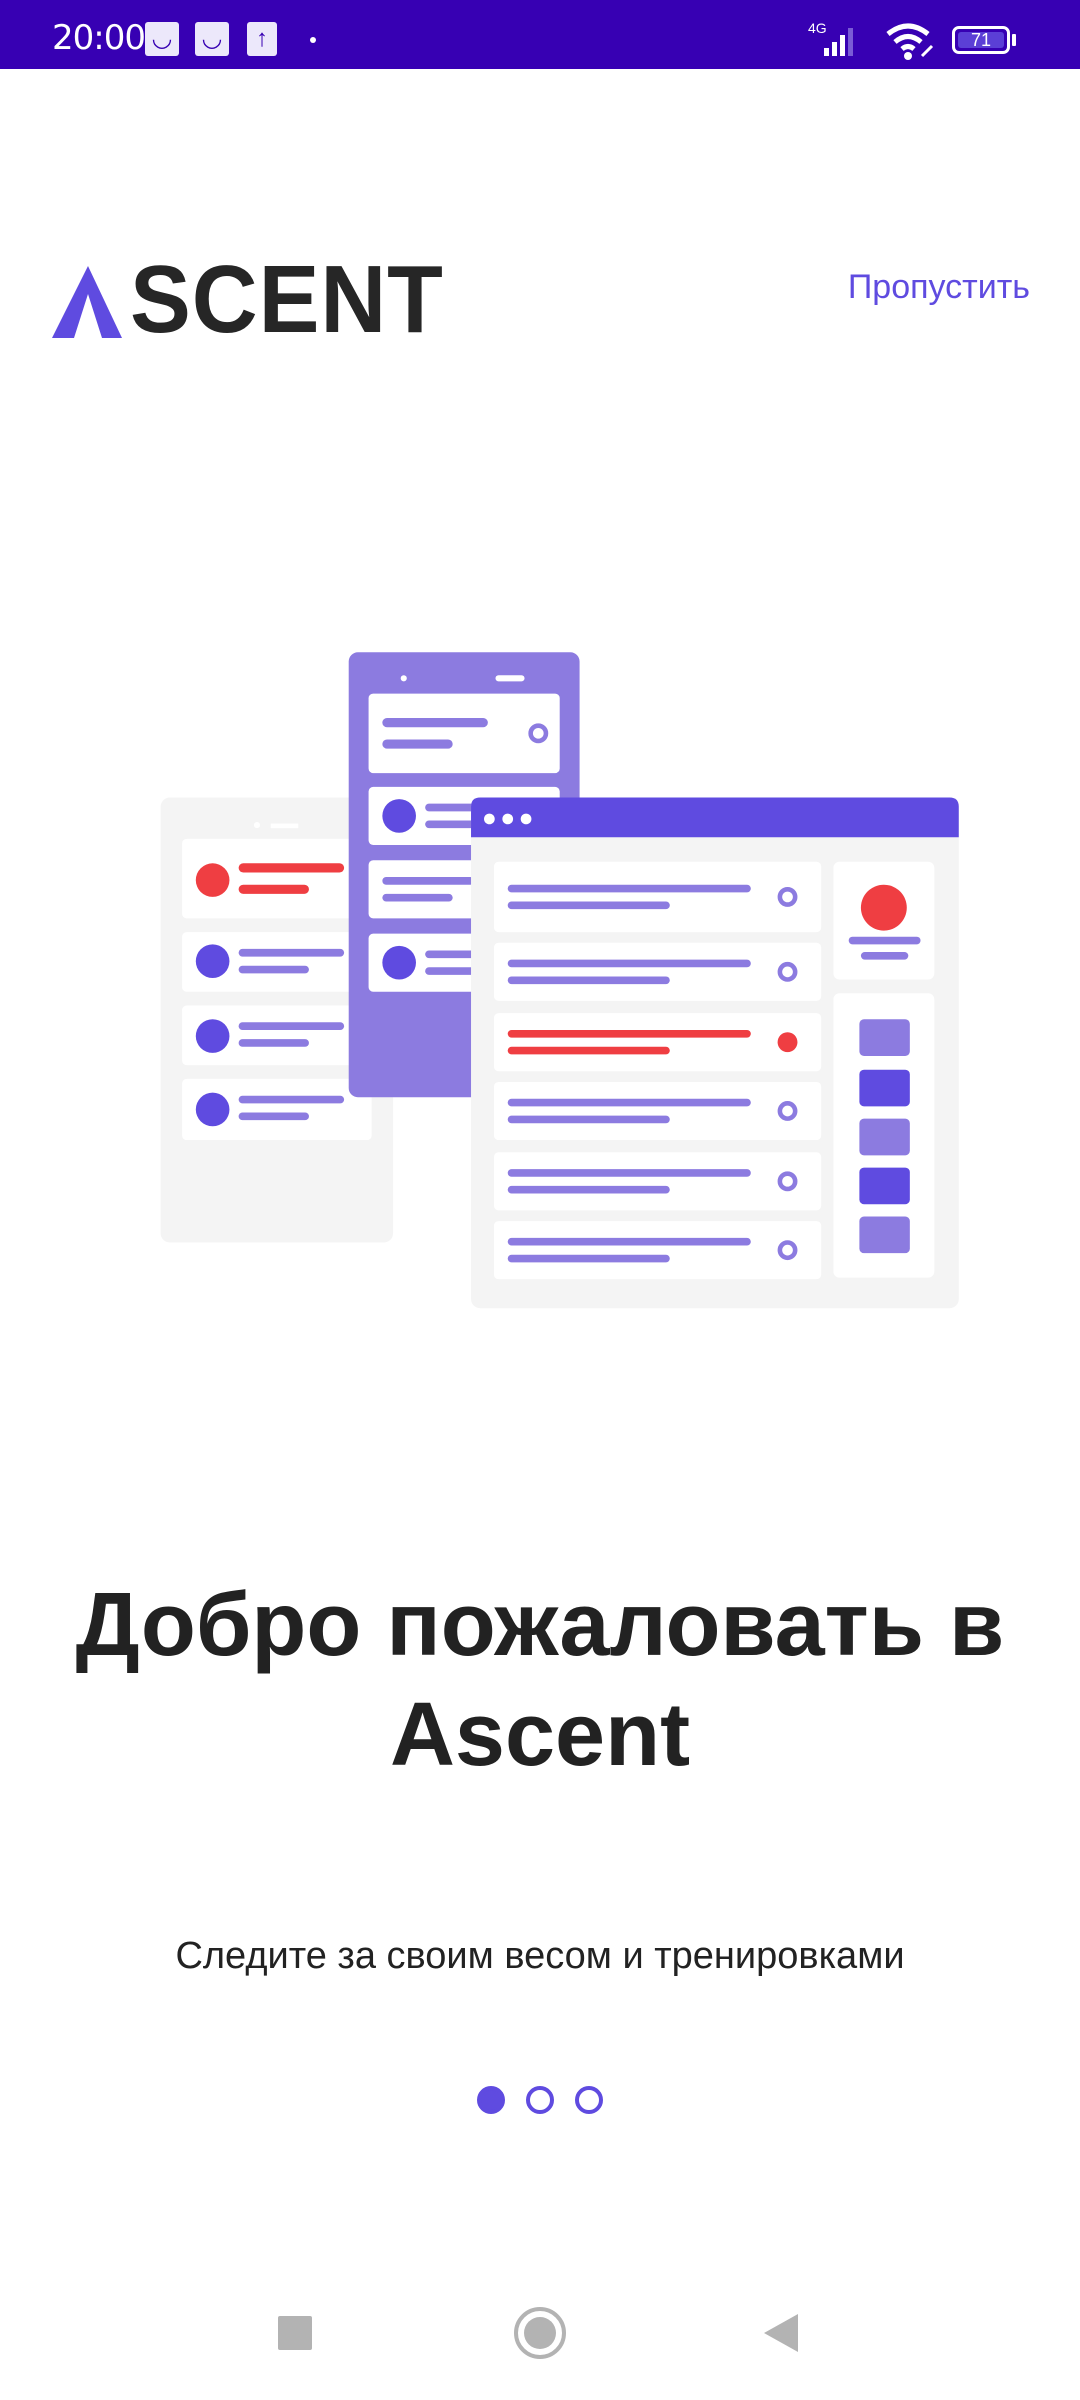  I want to click on home-button, so click(540, 2333).